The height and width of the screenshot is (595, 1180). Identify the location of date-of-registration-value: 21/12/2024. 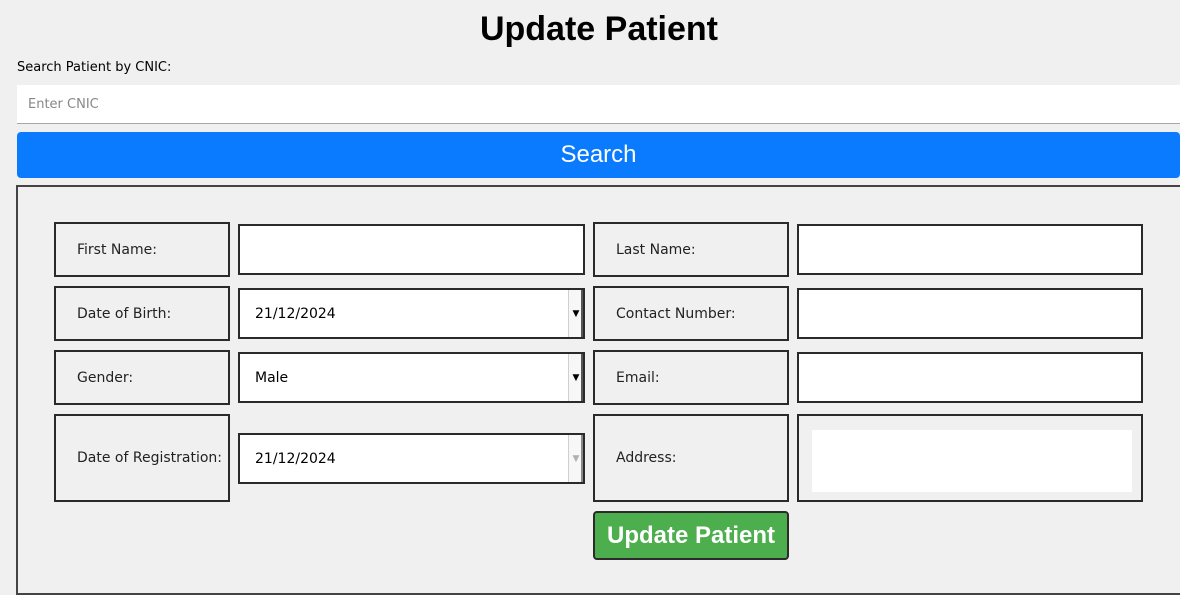
(295, 458).